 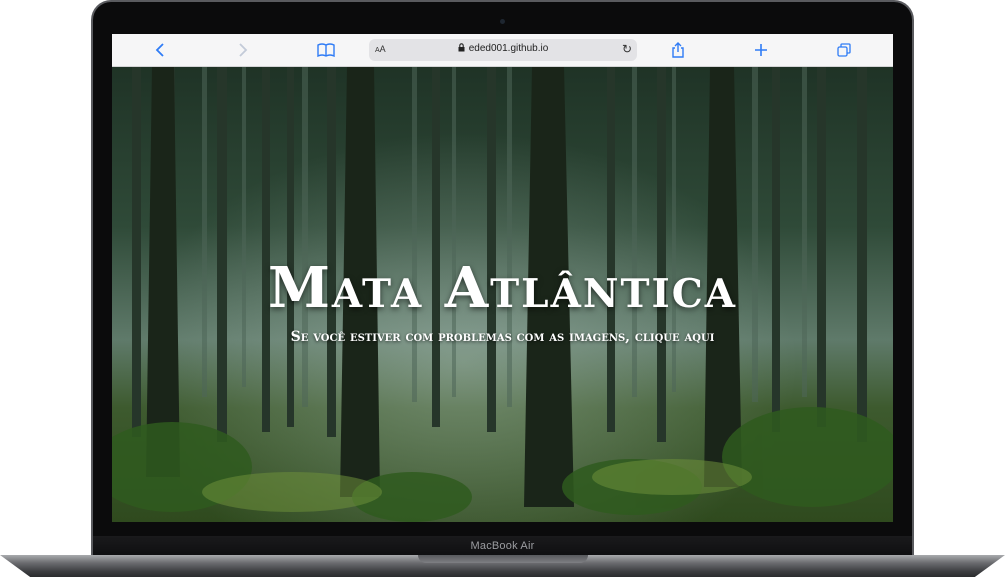 What do you see at coordinates (627, 49) in the screenshot?
I see `reload-icon: ↻` at bounding box center [627, 49].